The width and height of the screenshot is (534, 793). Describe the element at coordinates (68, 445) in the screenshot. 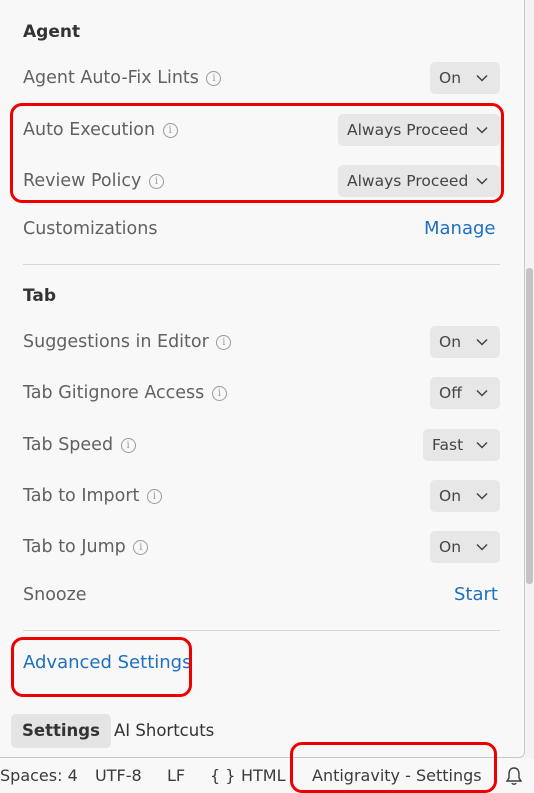

I see `setting-label: Tab Speed` at that location.